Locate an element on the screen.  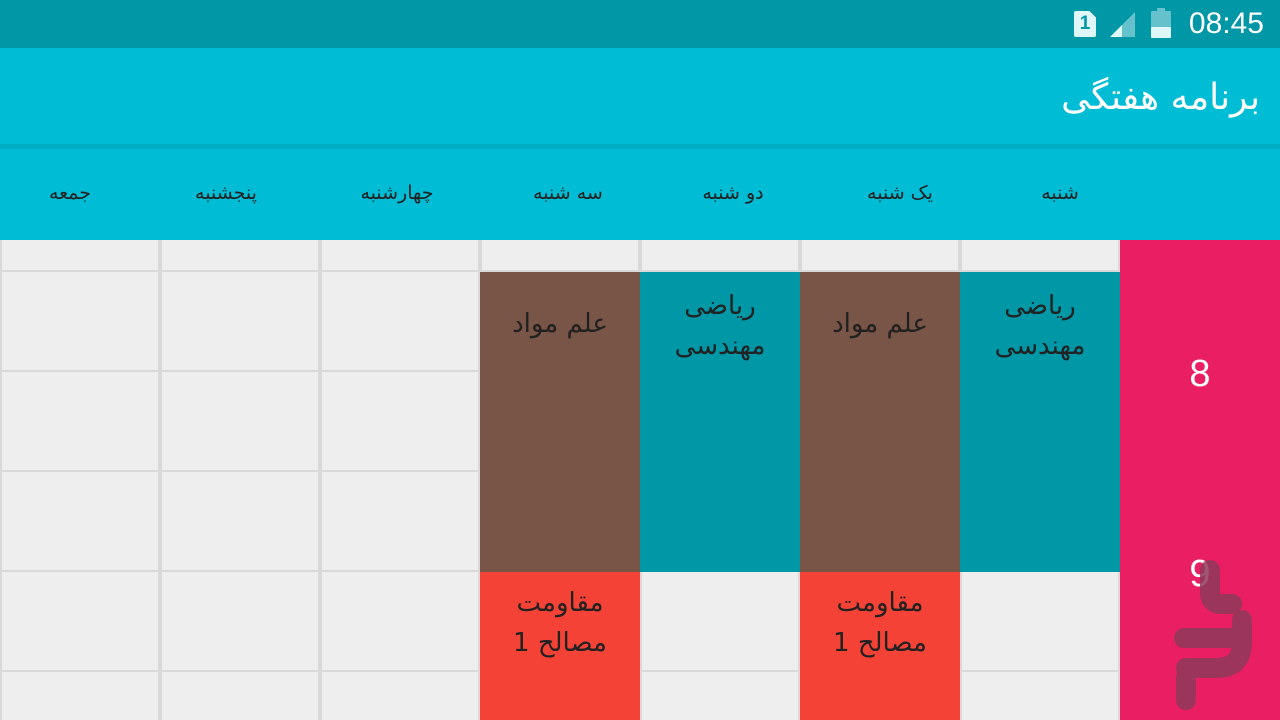
day-header-saturday: شنبه is located at coordinates (1060, 193).